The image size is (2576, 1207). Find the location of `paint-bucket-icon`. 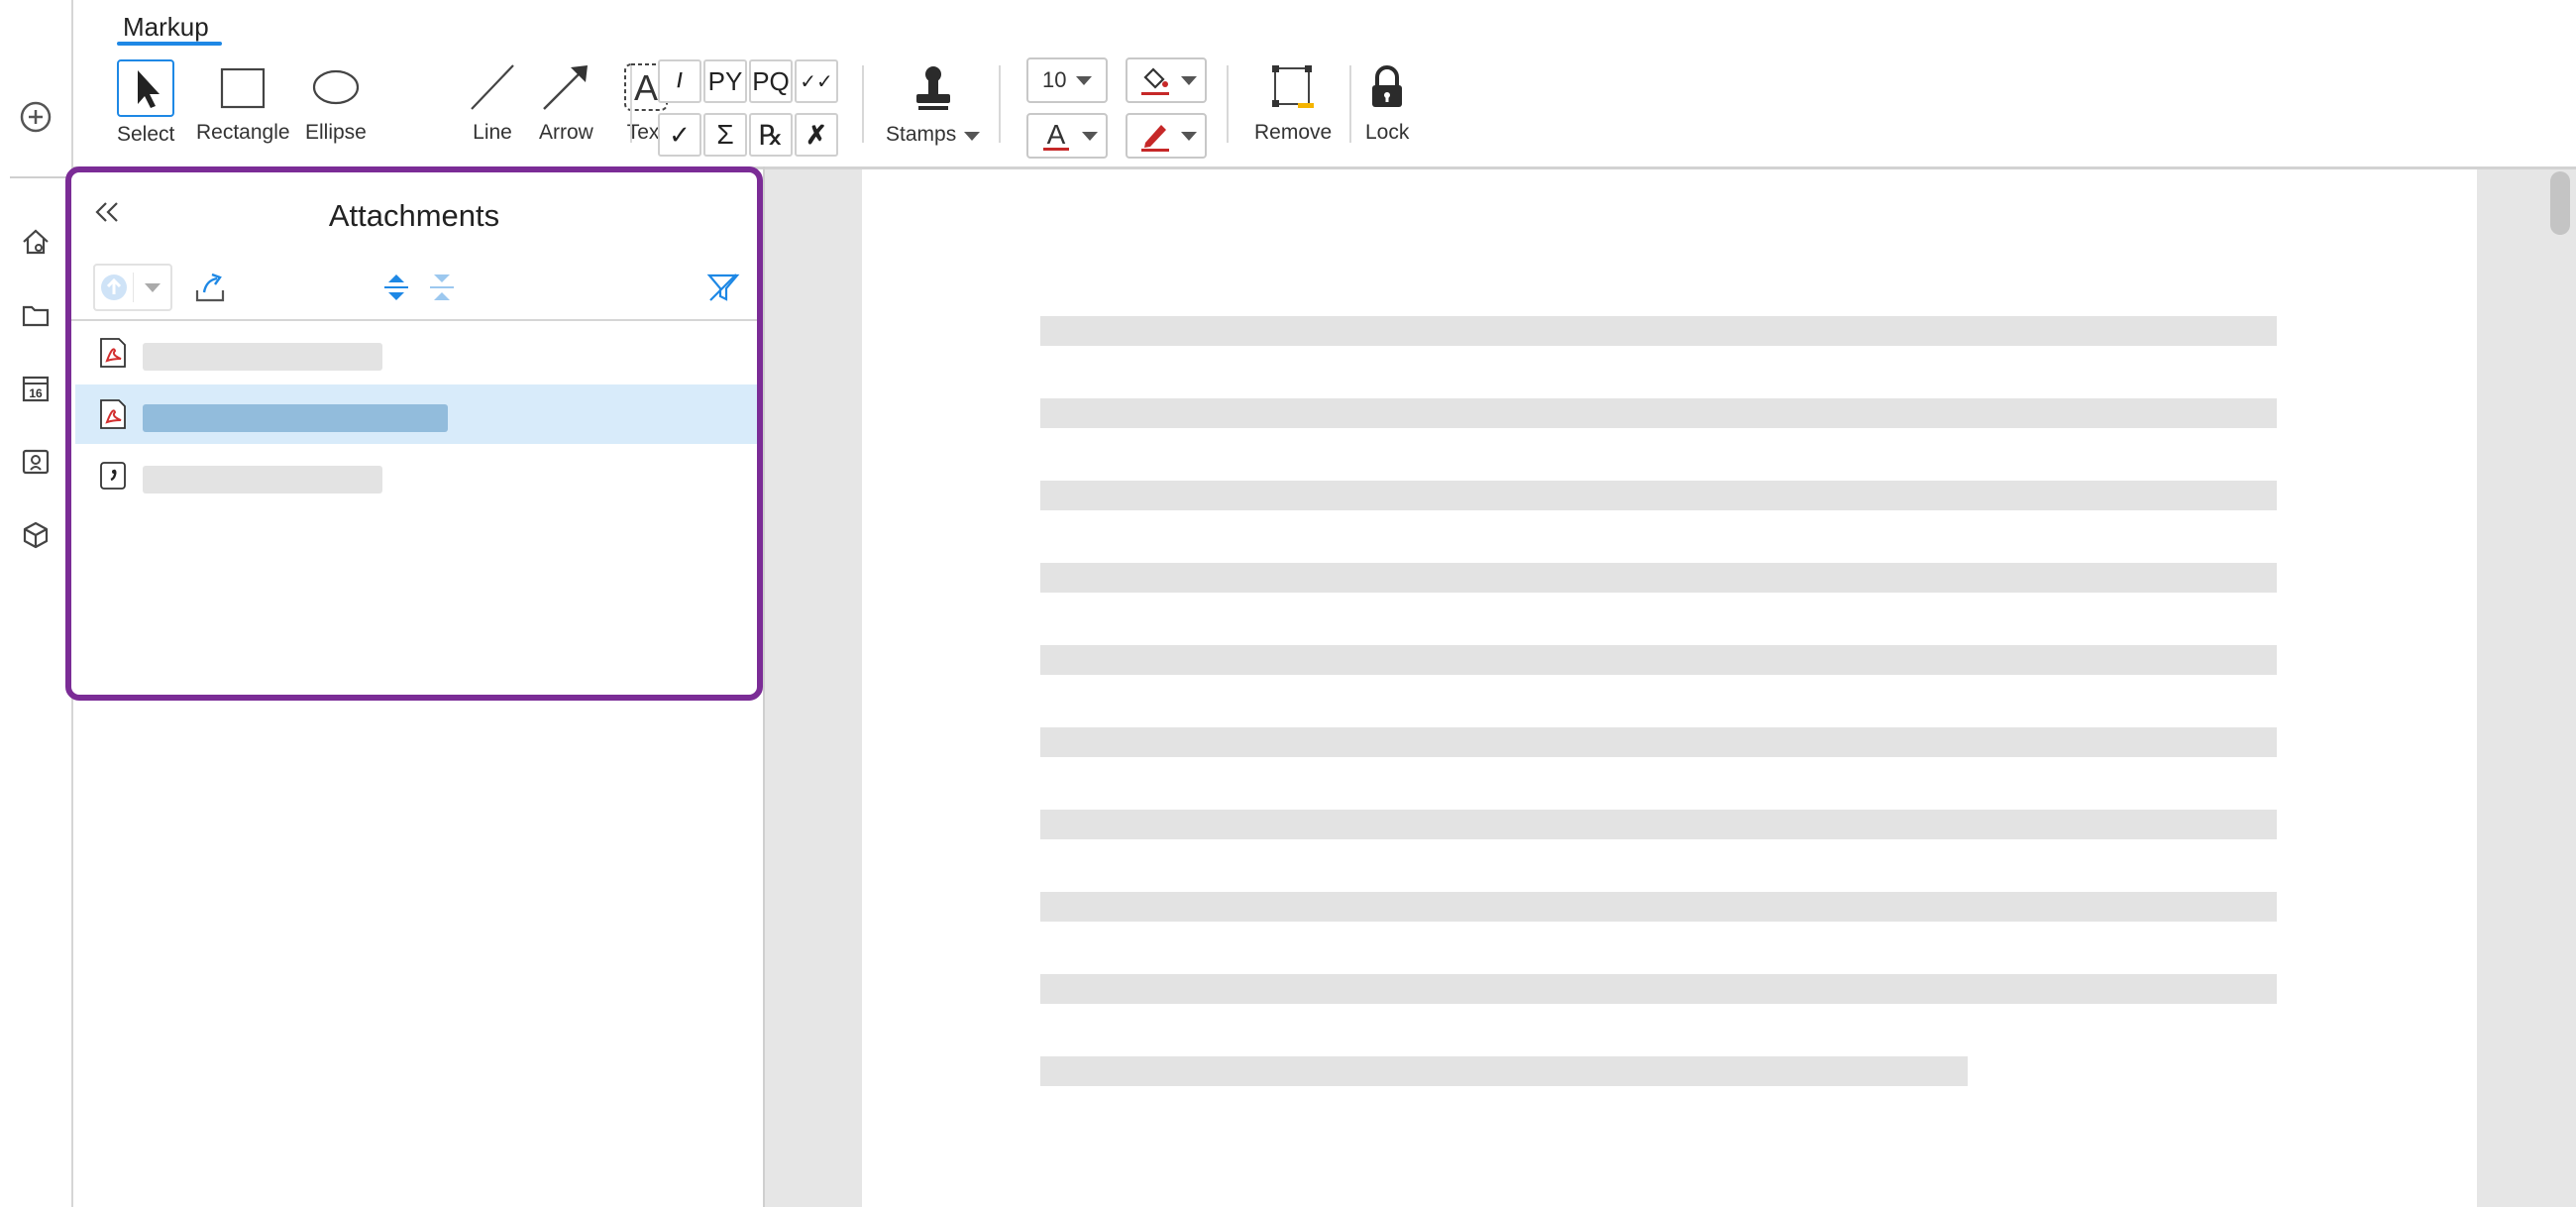

paint-bucket-icon is located at coordinates (1155, 80).